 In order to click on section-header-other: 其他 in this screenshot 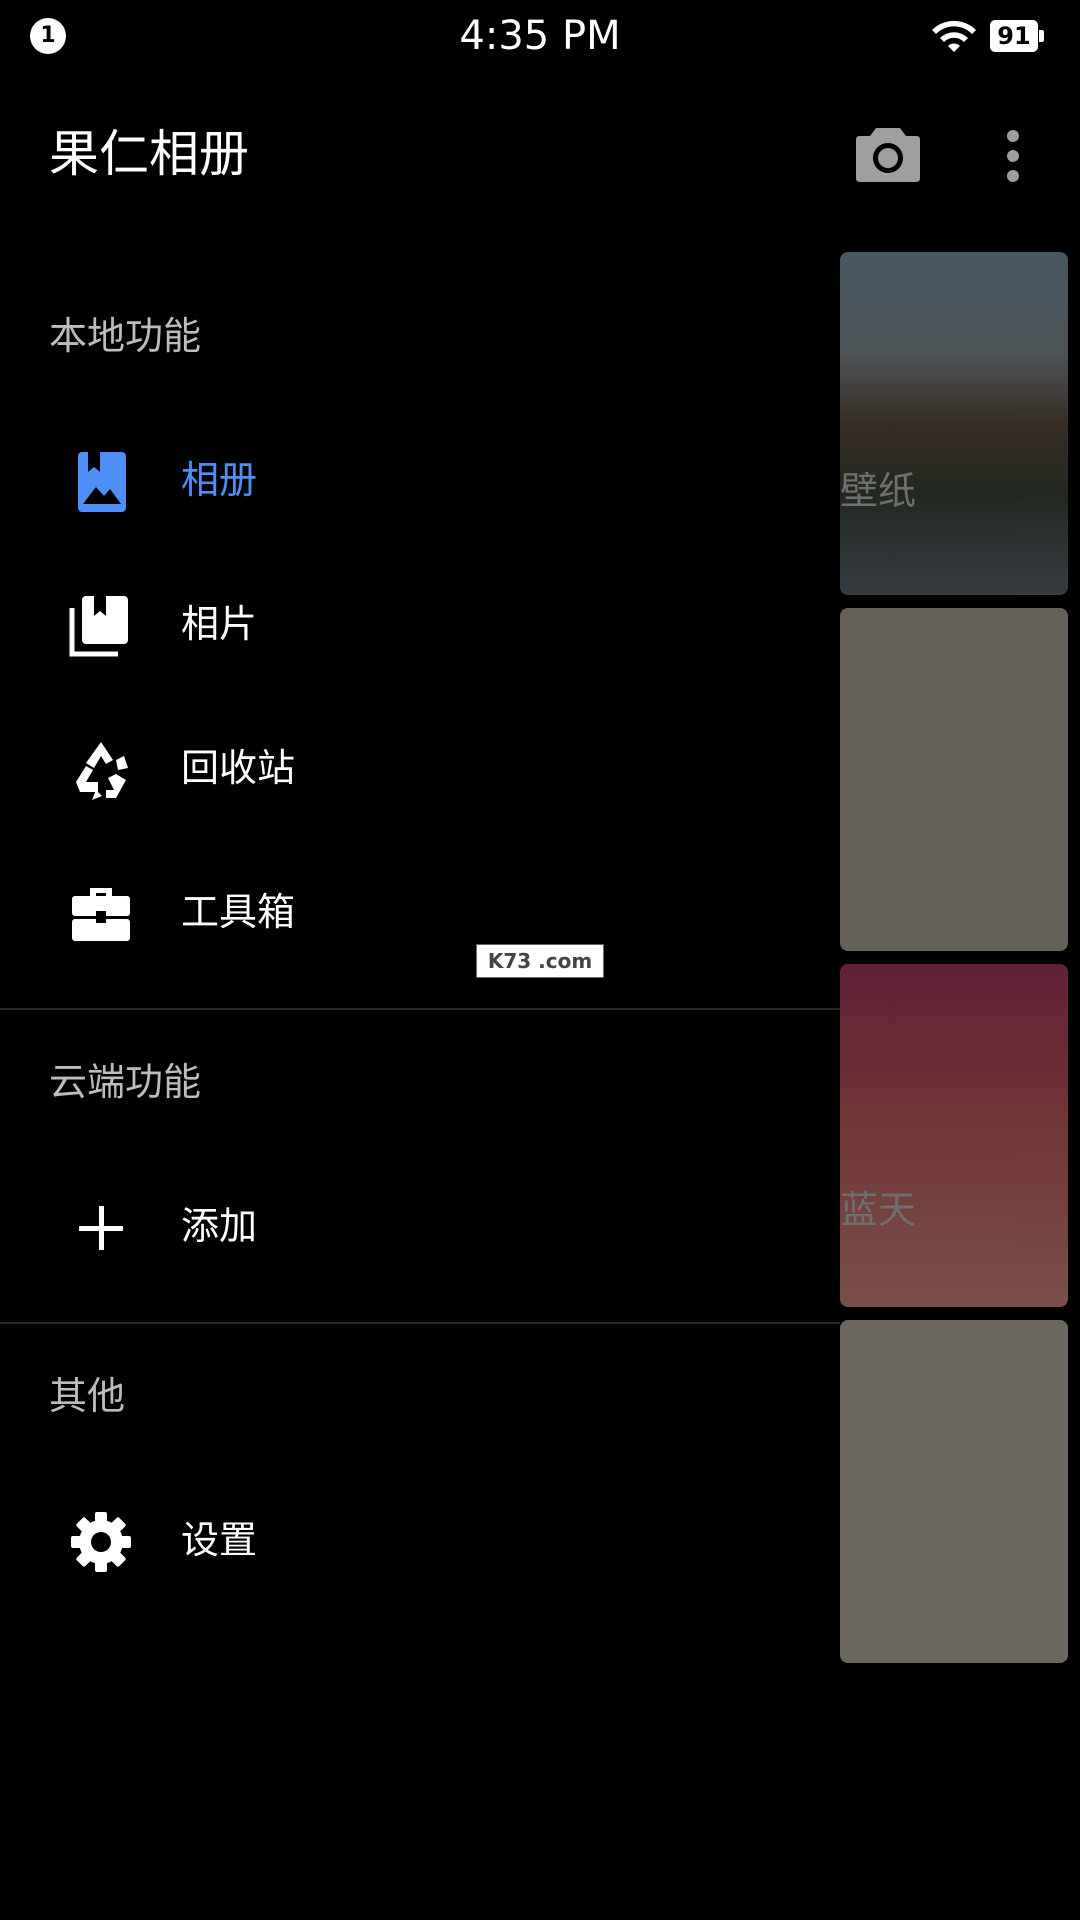, I will do `click(87, 1396)`.